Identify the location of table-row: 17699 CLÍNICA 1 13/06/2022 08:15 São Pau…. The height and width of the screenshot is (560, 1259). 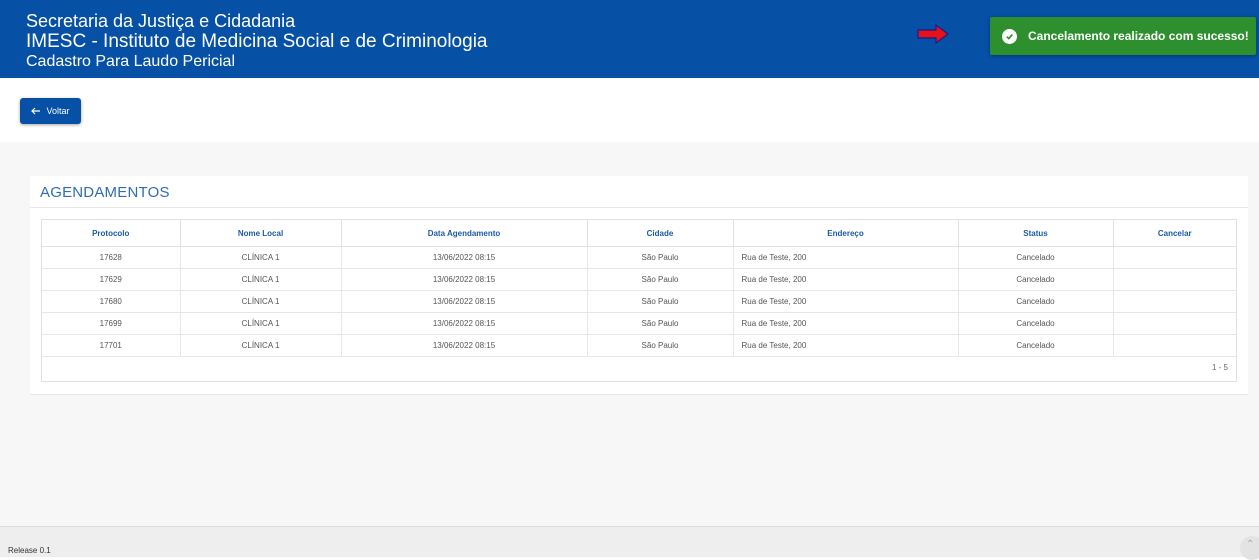
(639, 323).